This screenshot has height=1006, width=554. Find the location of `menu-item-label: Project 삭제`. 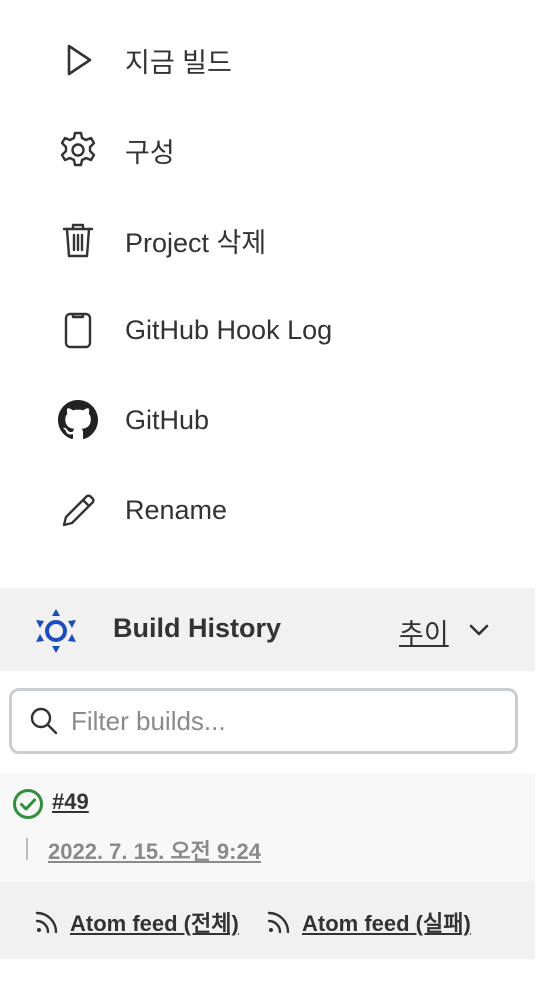

menu-item-label: Project 삭제 is located at coordinates (196, 242).